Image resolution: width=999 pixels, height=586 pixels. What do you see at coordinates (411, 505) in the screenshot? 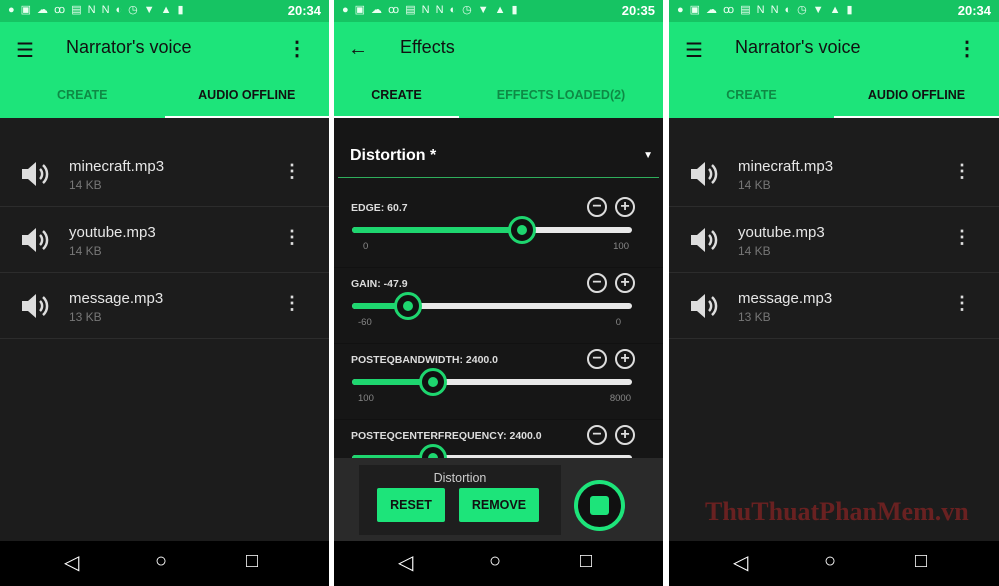
I see `reset-button: RESET` at bounding box center [411, 505].